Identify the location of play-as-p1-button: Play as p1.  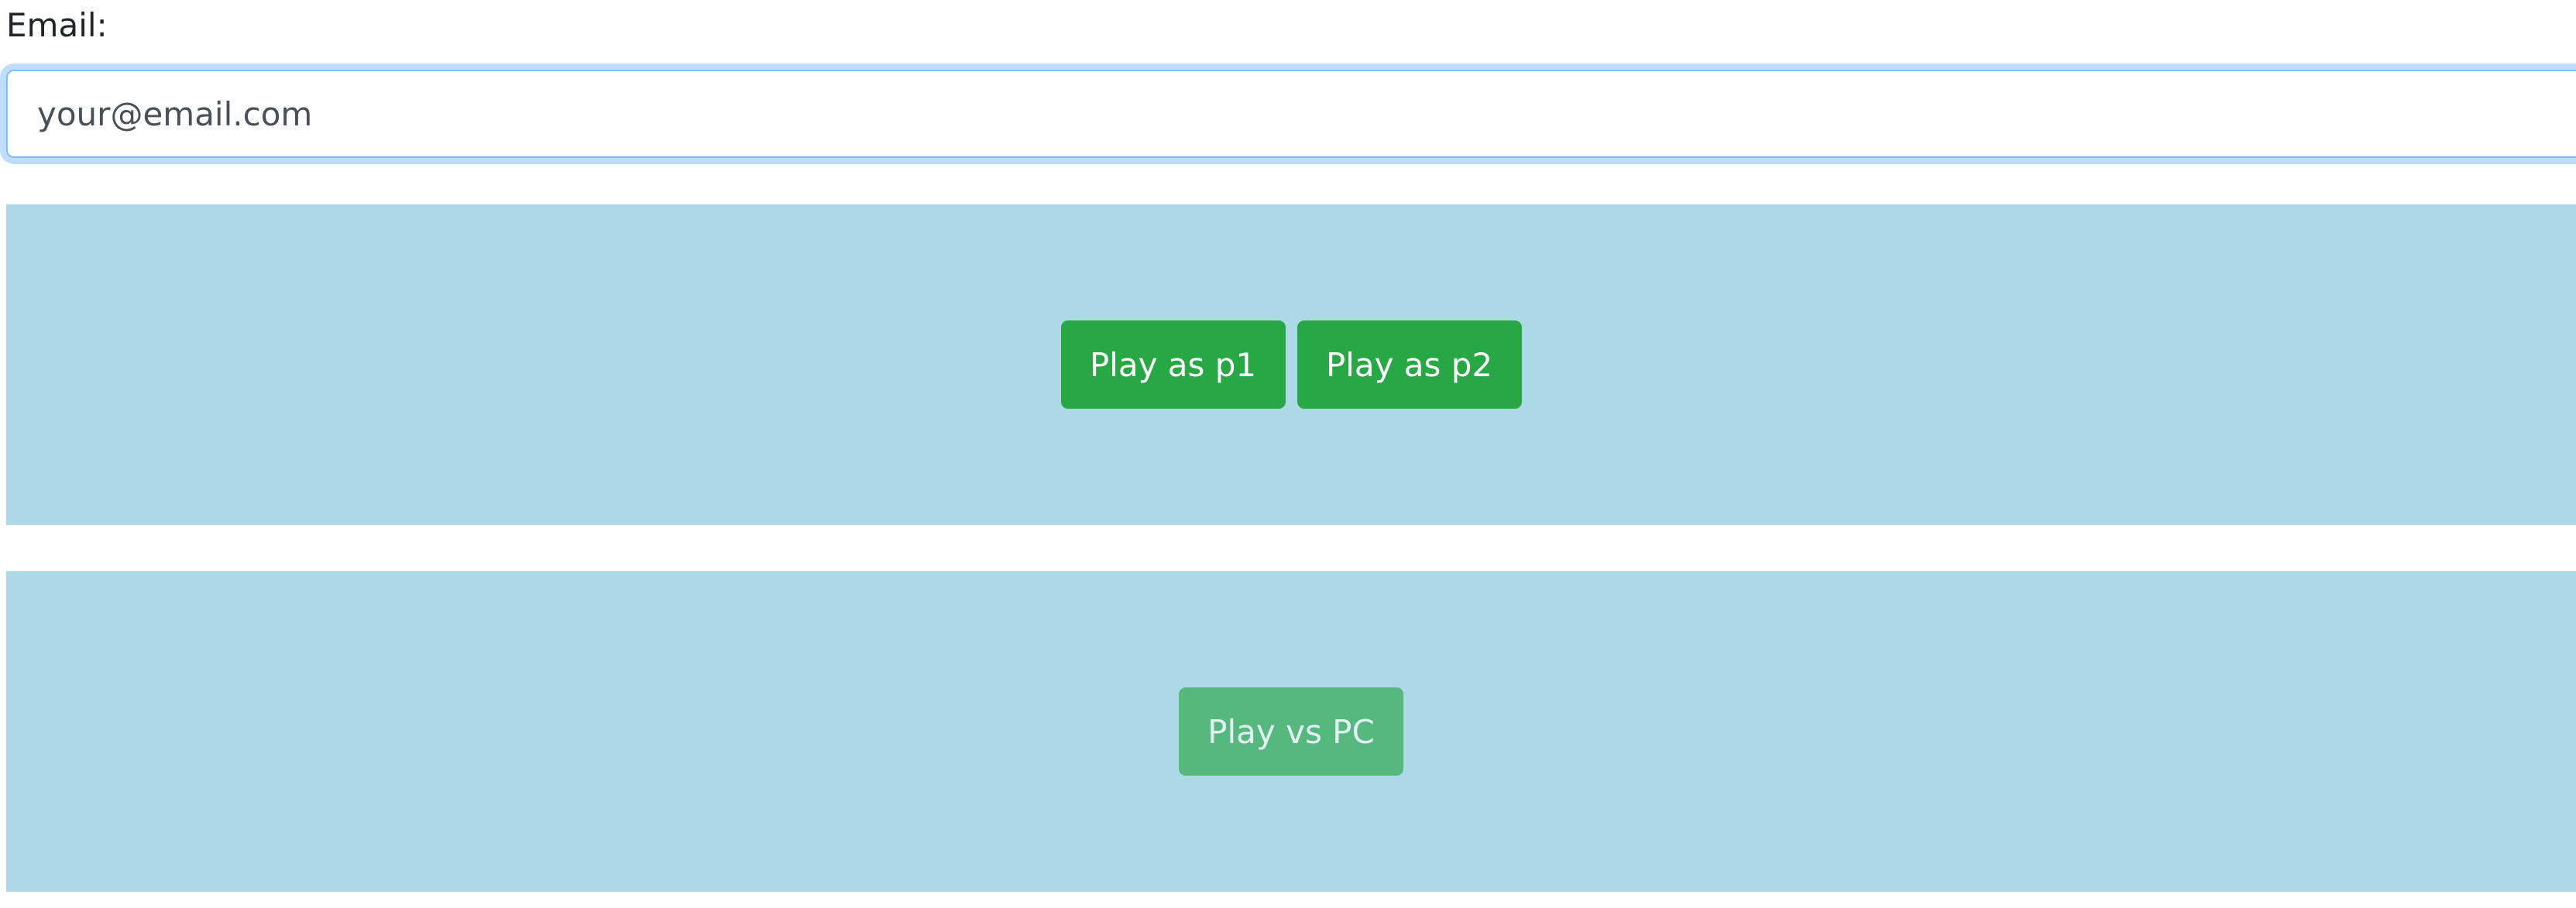
(1173, 364).